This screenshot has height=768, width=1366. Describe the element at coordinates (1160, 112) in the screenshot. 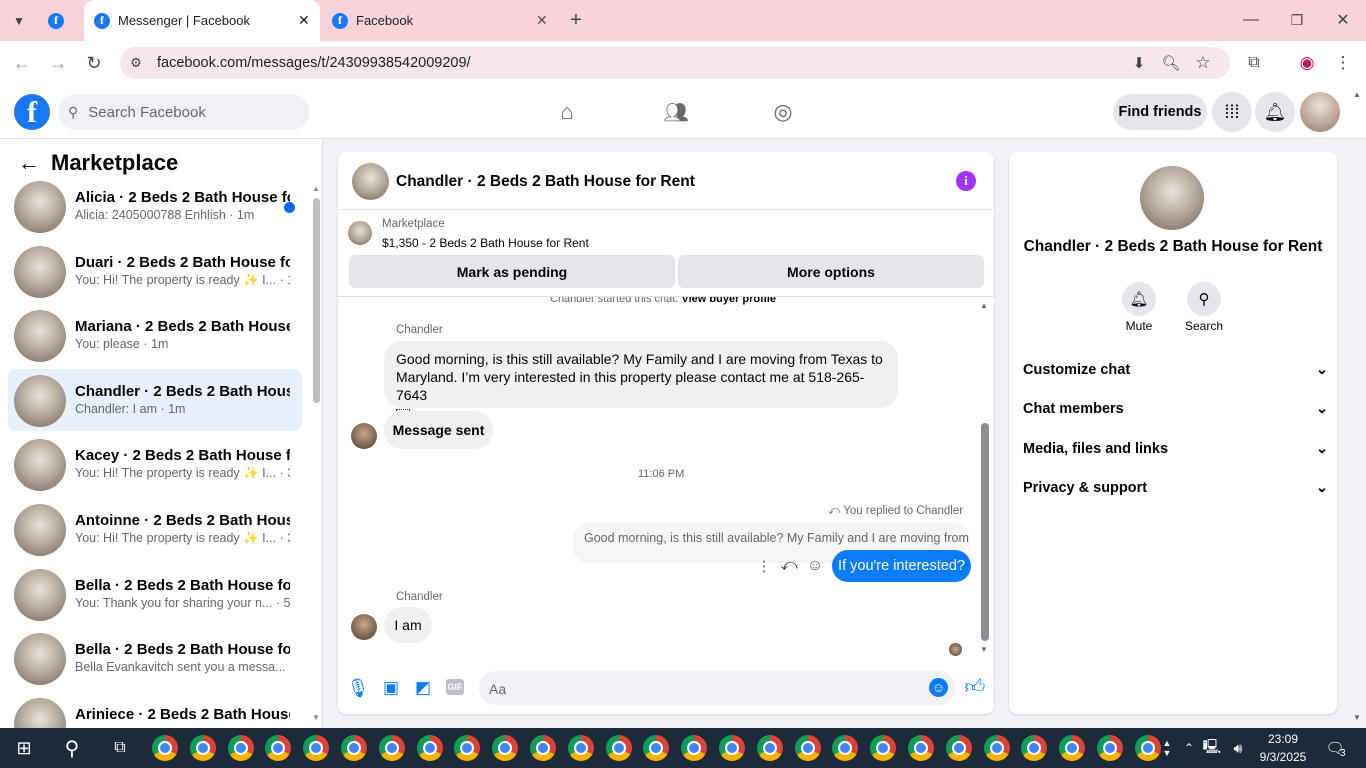

I see `find-friends-button: Find friends` at that location.